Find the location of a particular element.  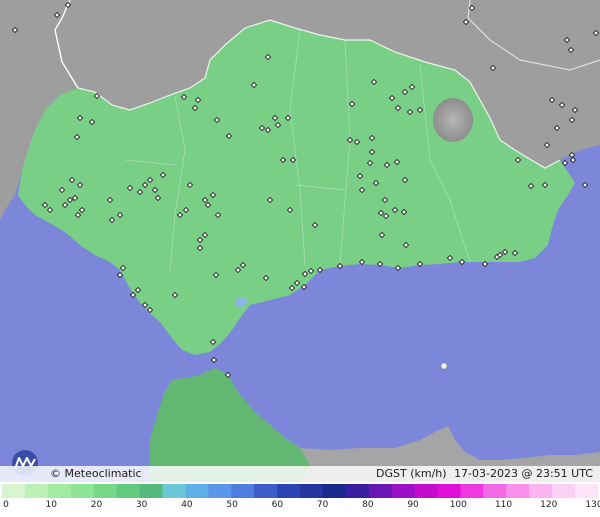

scale-tick-label: 30 is located at coordinates (141, 505).